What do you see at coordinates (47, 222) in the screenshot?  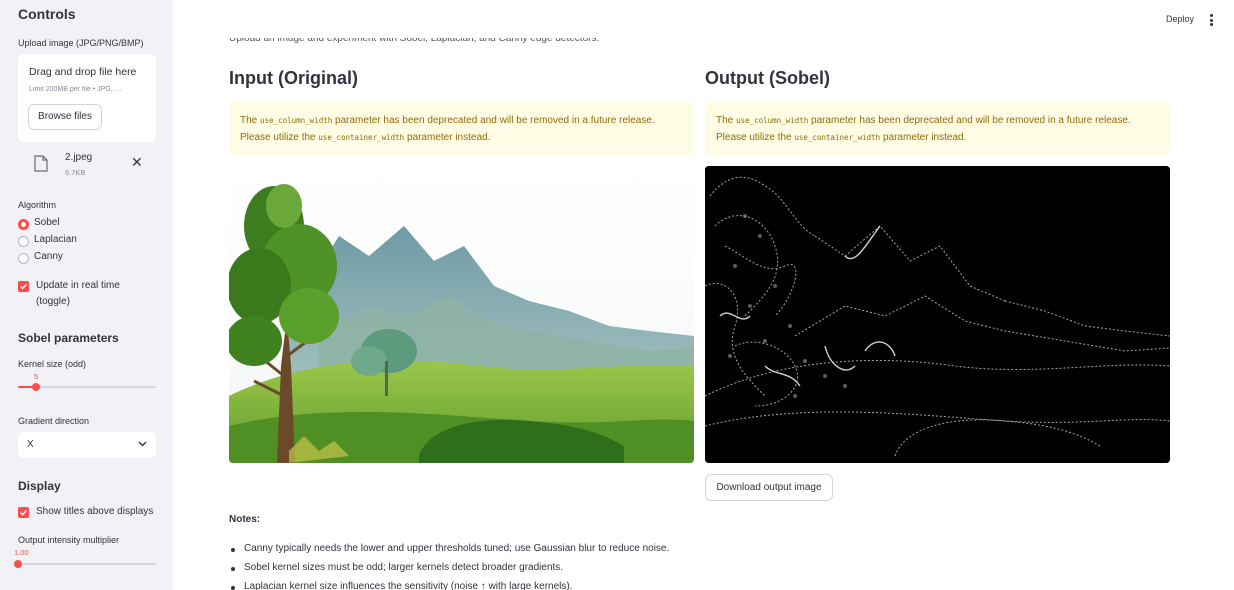 I see `radio-label-sobel: Sobel` at bounding box center [47, 222].